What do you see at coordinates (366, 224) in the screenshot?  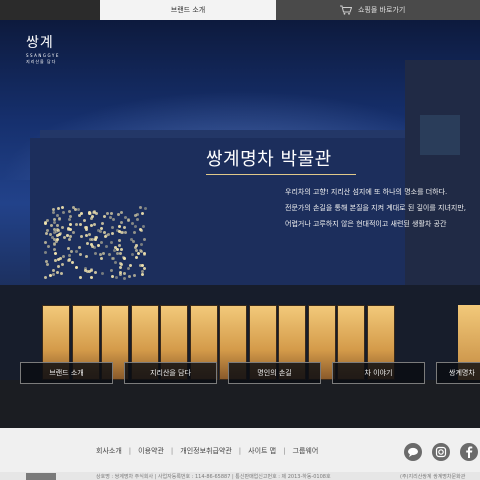 I see `hero-desc-line: 어렵거나 고루하지 않은 현대적이고 새련된 생활차 공간` at bounding box center [366, 224].